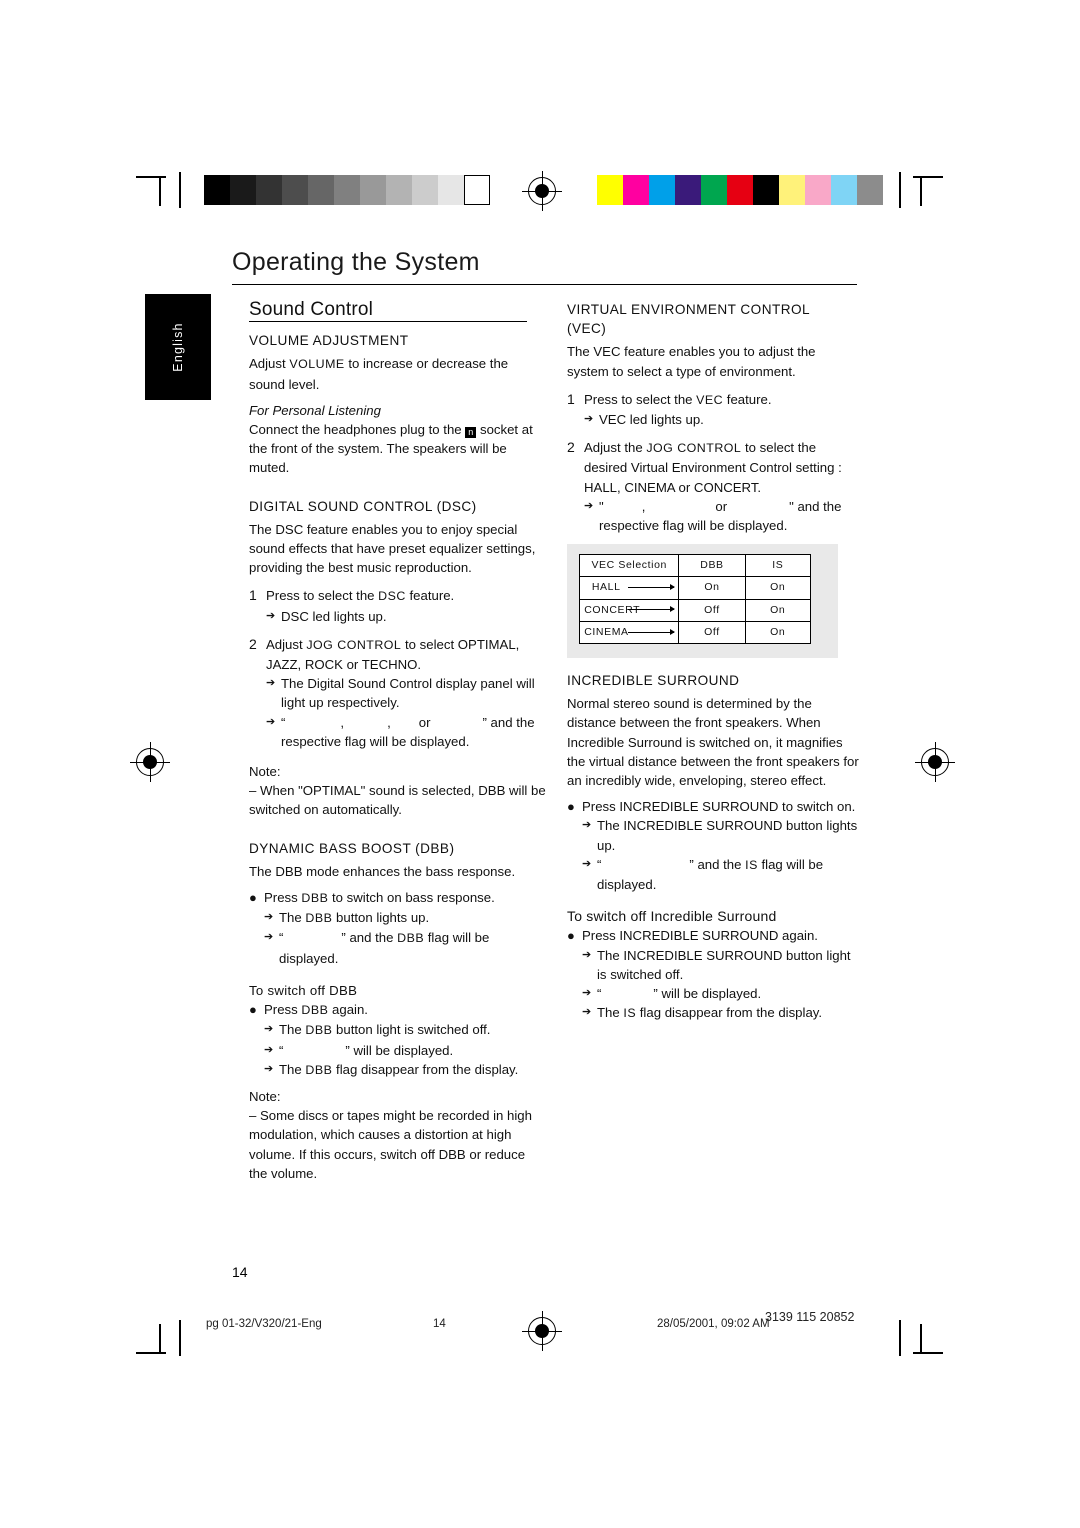  Describe the element at coordinates (777, 566) in the screenshot. I see `table-header-is: IS` at that location.